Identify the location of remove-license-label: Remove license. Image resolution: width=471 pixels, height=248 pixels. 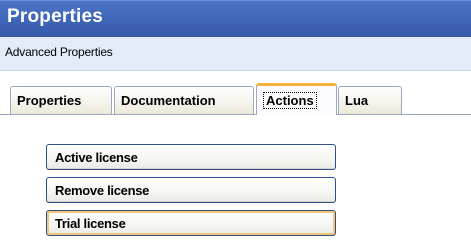
(102, 190).